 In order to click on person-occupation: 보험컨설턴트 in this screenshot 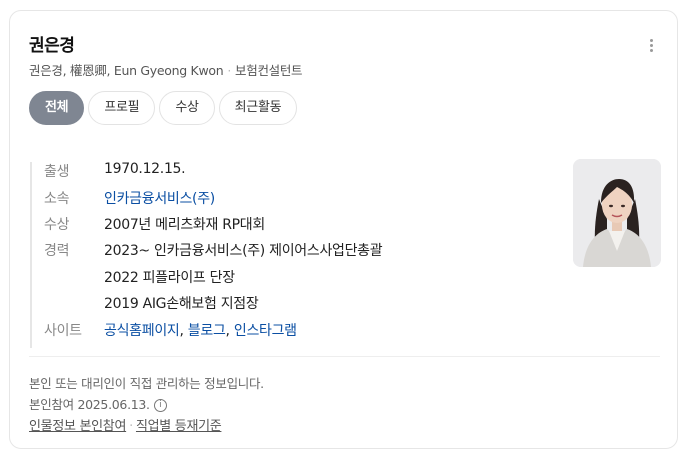, I will do `click(269, 70)`.